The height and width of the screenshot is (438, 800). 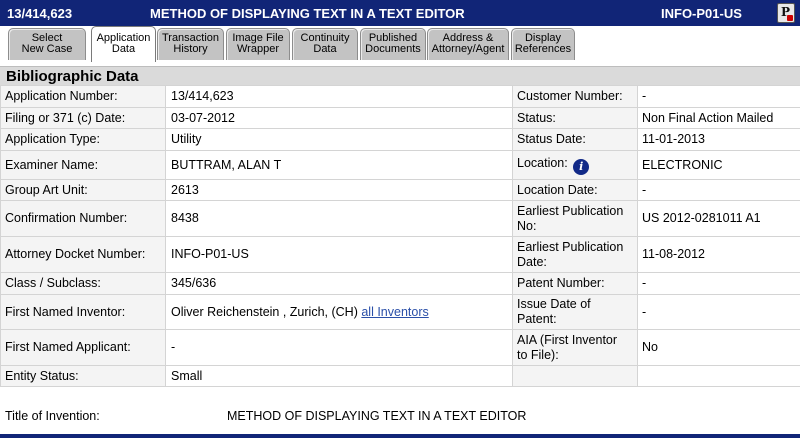 I want to click on tab-label: References, so click(x=543, y=49).